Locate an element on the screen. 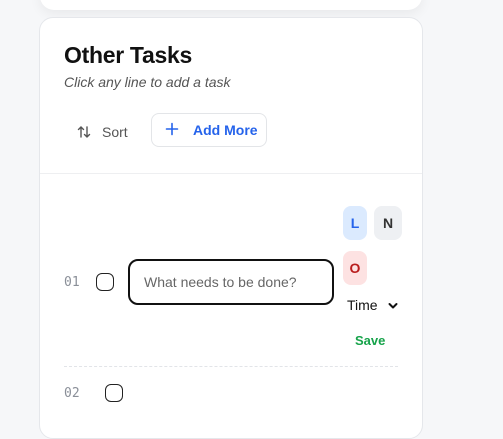 This screenshot has height=439, width=503. time-select: Time is located at coordinates (372, 305).